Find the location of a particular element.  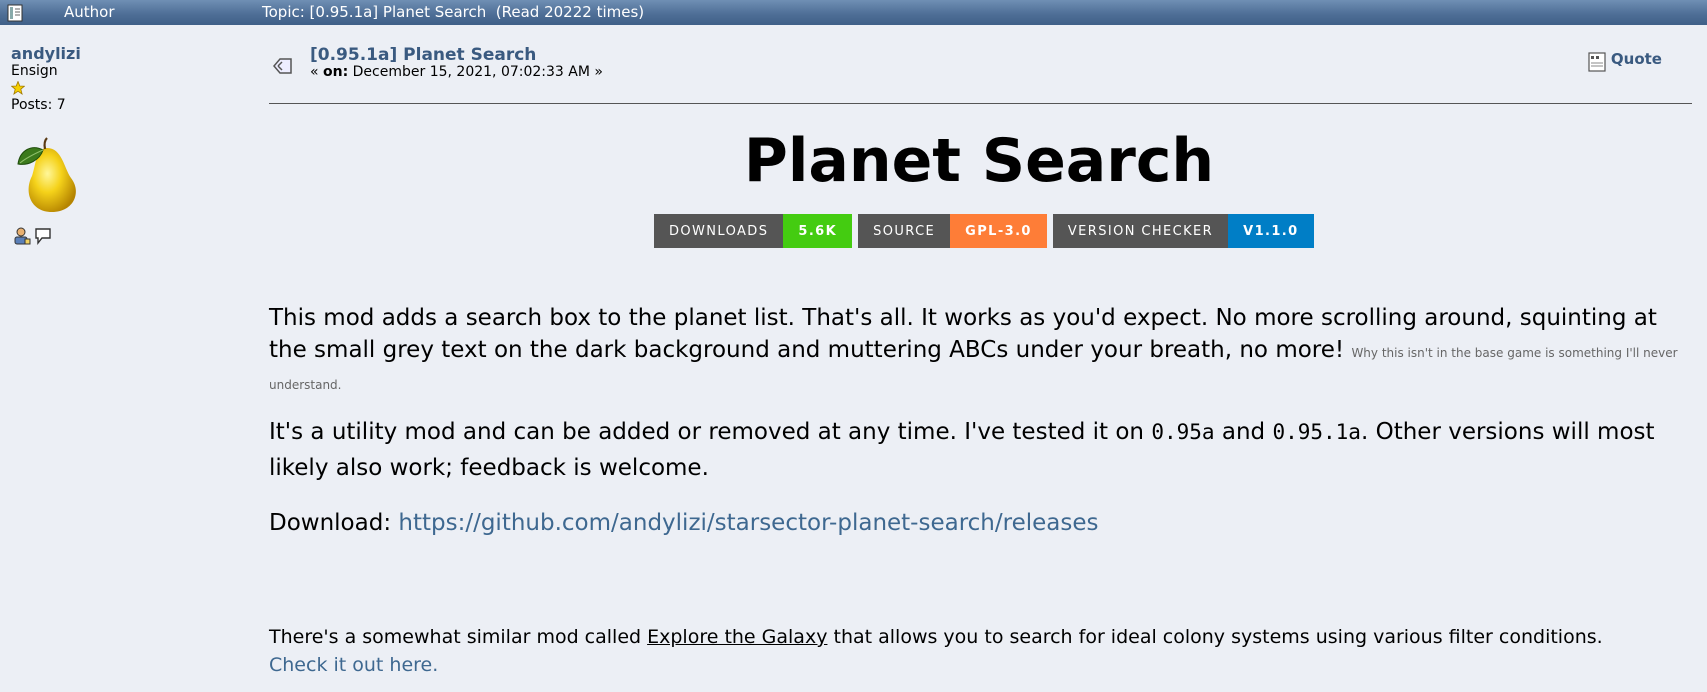

version-code-2: 0.95.1a is located at coordinates (1316, 432).